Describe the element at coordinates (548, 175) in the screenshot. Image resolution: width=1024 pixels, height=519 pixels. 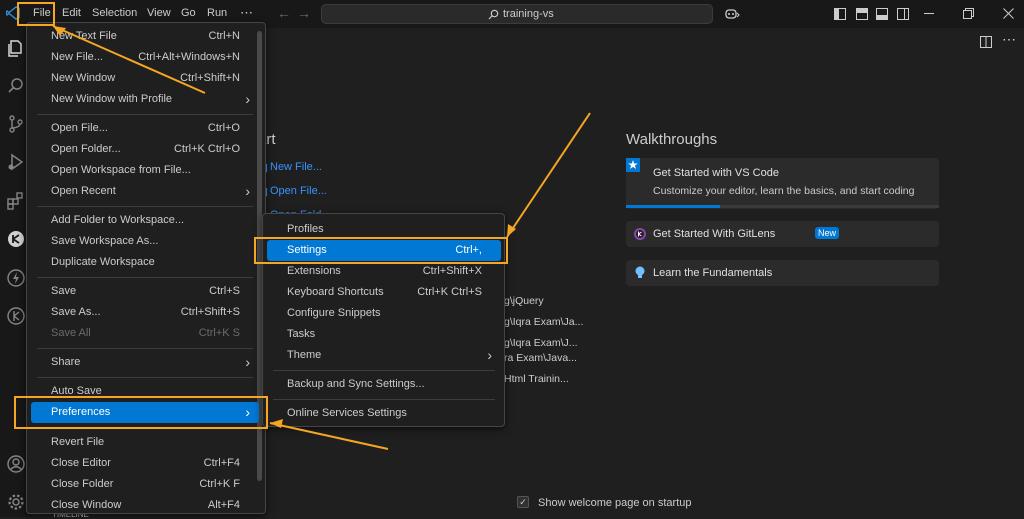
I see `arrow-to-settings` at that location.